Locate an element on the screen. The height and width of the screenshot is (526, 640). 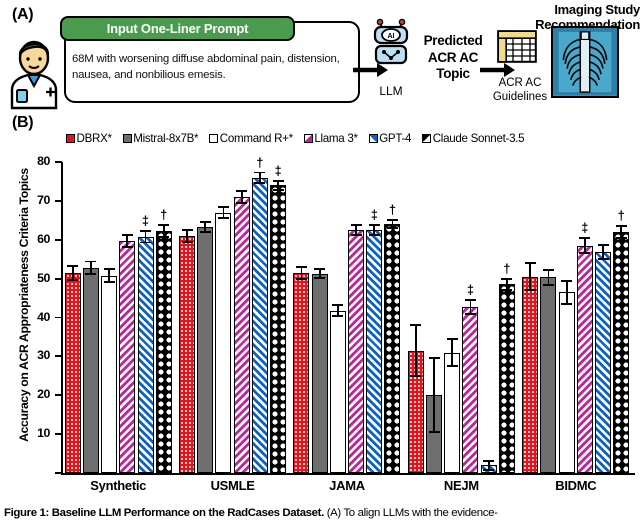
y-tick-label: 50 is located at coordinates (43, 277).